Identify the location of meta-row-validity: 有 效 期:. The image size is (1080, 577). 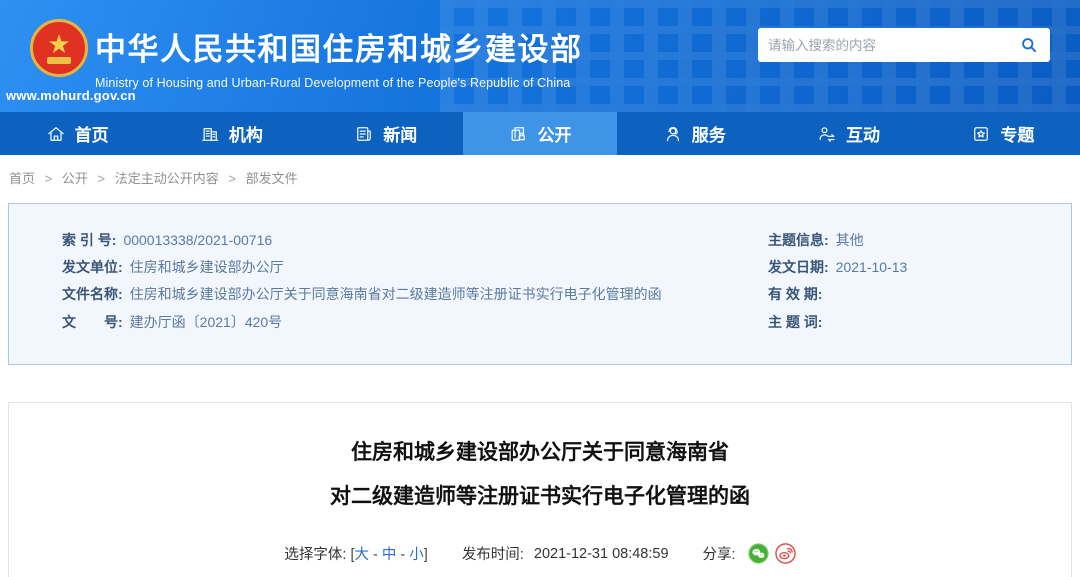
(918, 294).